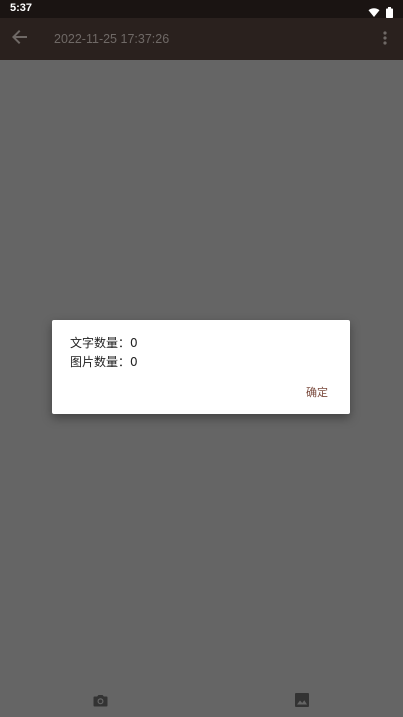 The width and height of the screenshot is (403, 717). I want to click on text-count-value: 0, so click(134, 343).